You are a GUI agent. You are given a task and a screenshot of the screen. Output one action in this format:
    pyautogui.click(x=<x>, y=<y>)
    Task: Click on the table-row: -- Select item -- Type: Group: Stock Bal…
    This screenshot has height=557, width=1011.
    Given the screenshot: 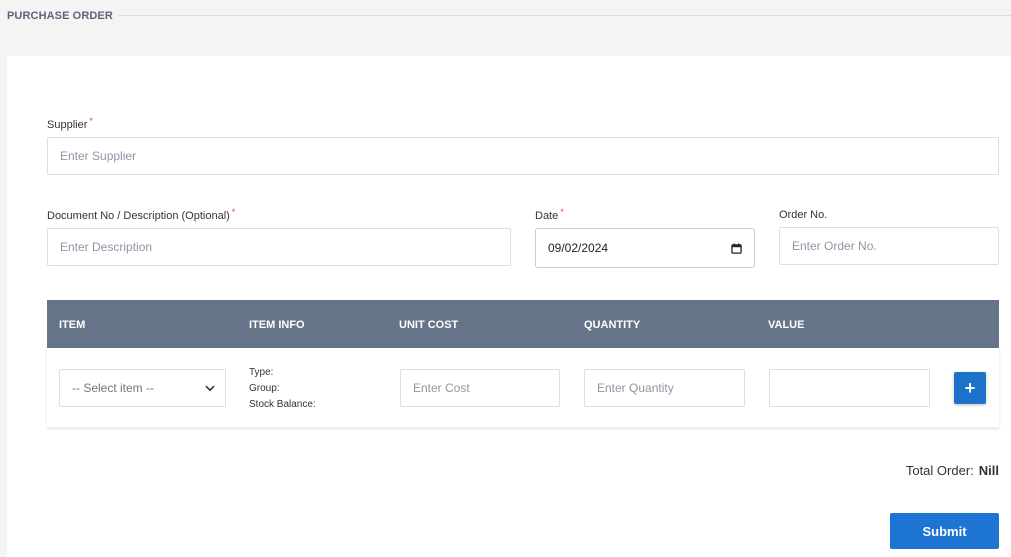 What is the action you would take?
    pyautogui.click(x=523, y=388)
    